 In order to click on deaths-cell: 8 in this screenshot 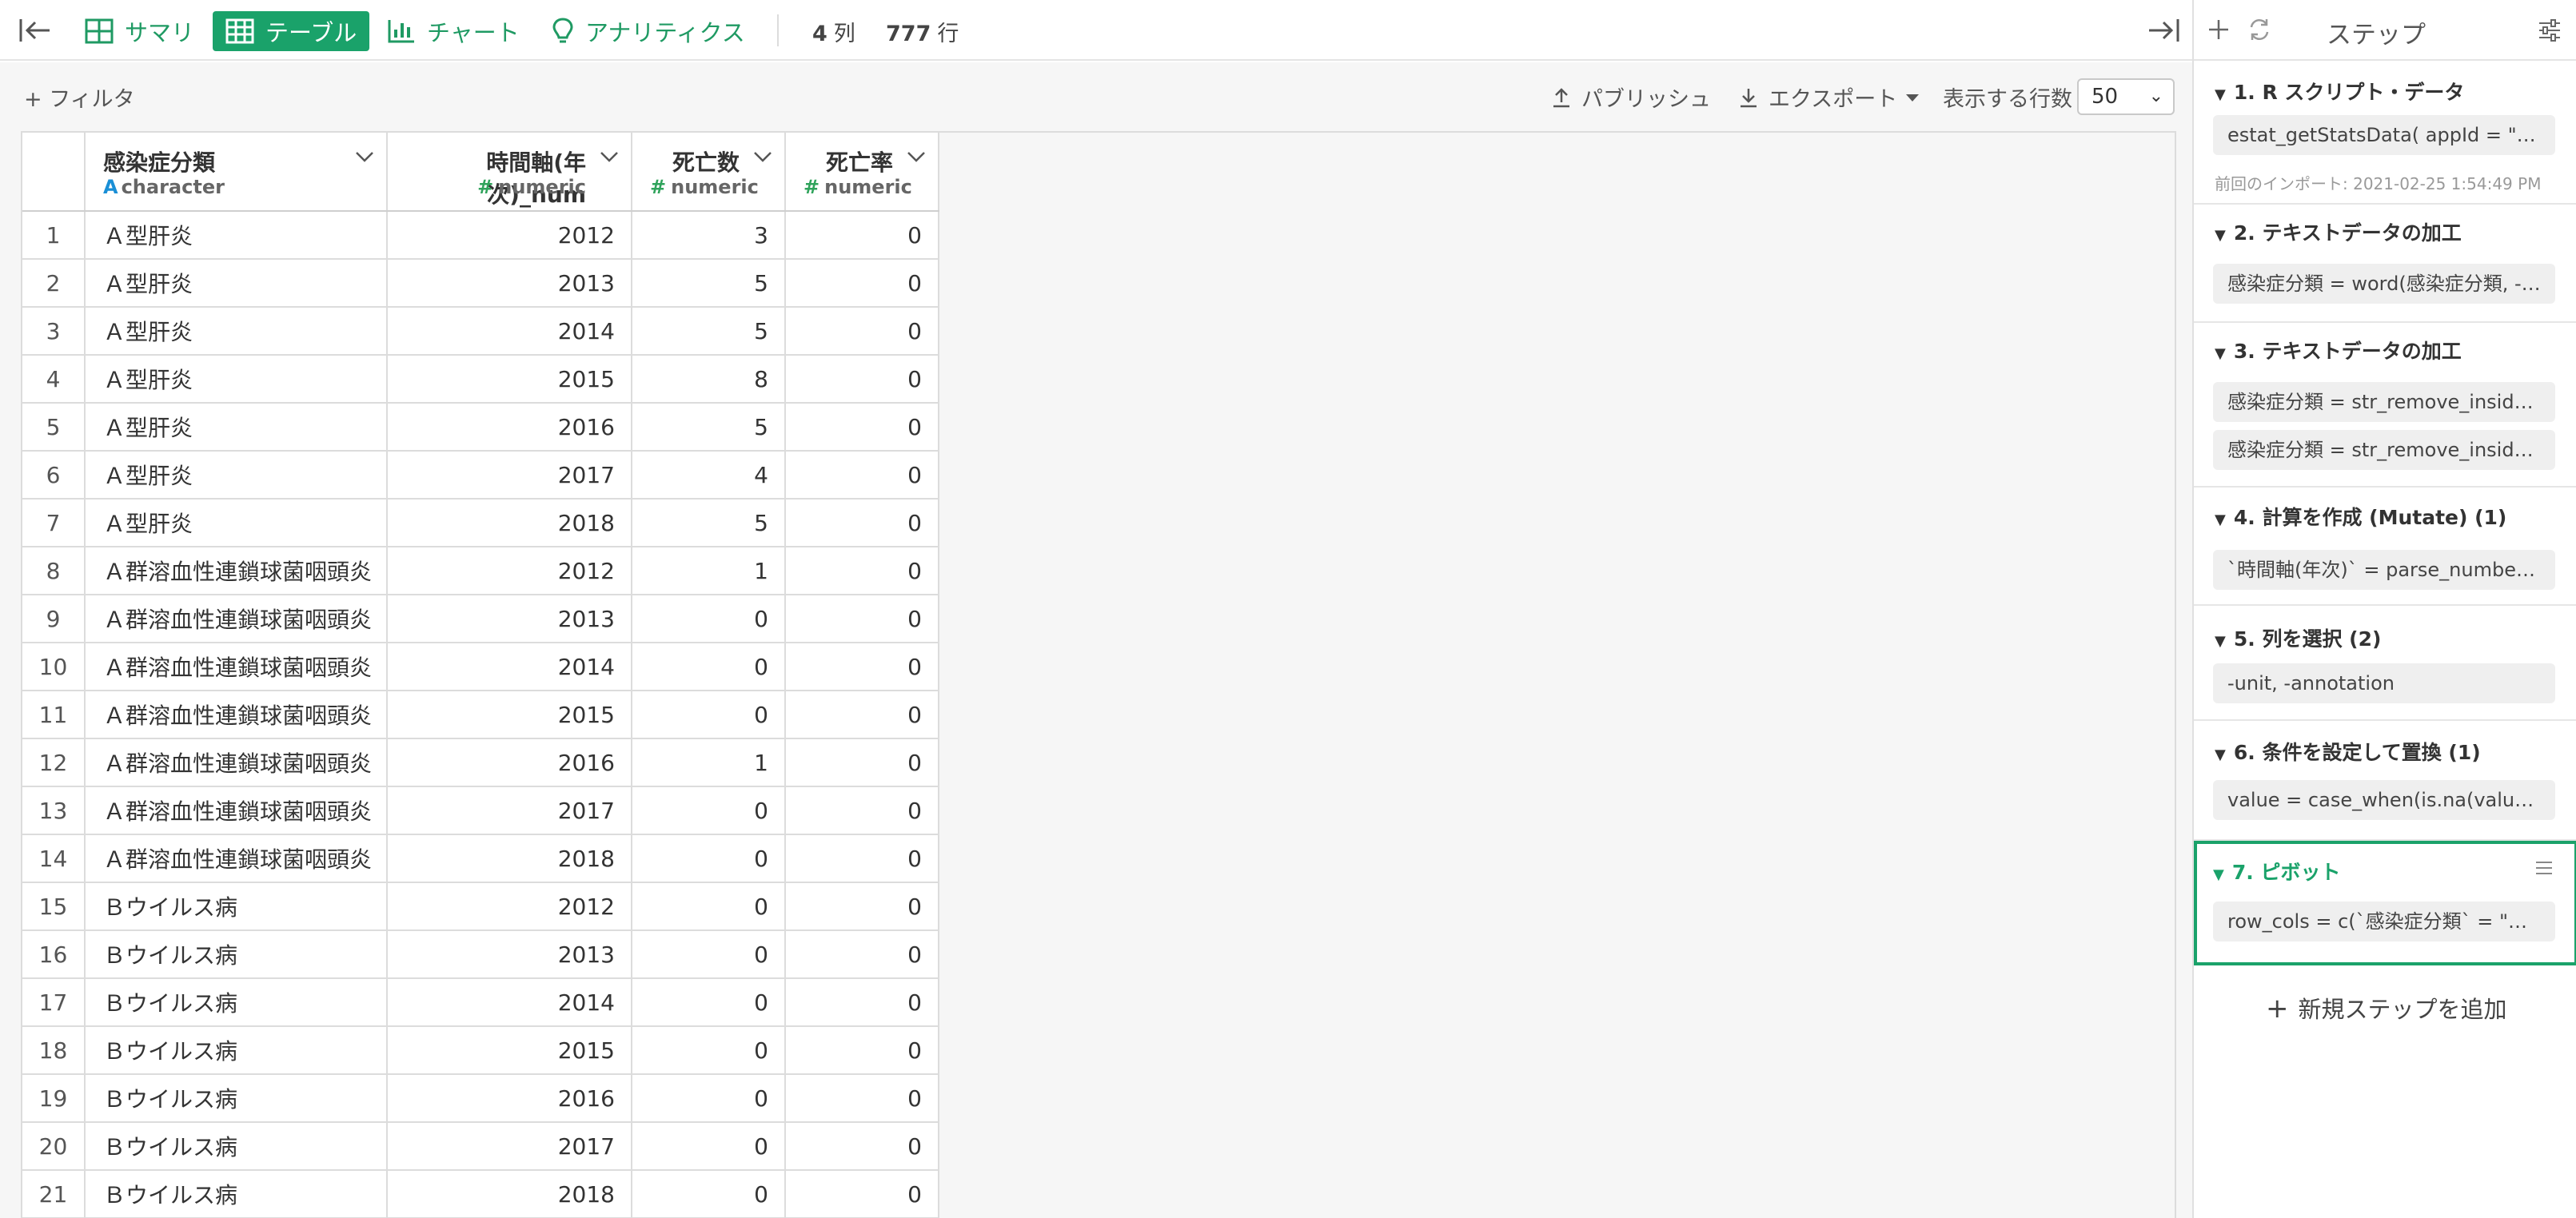, I will do `click(709, 379)`.